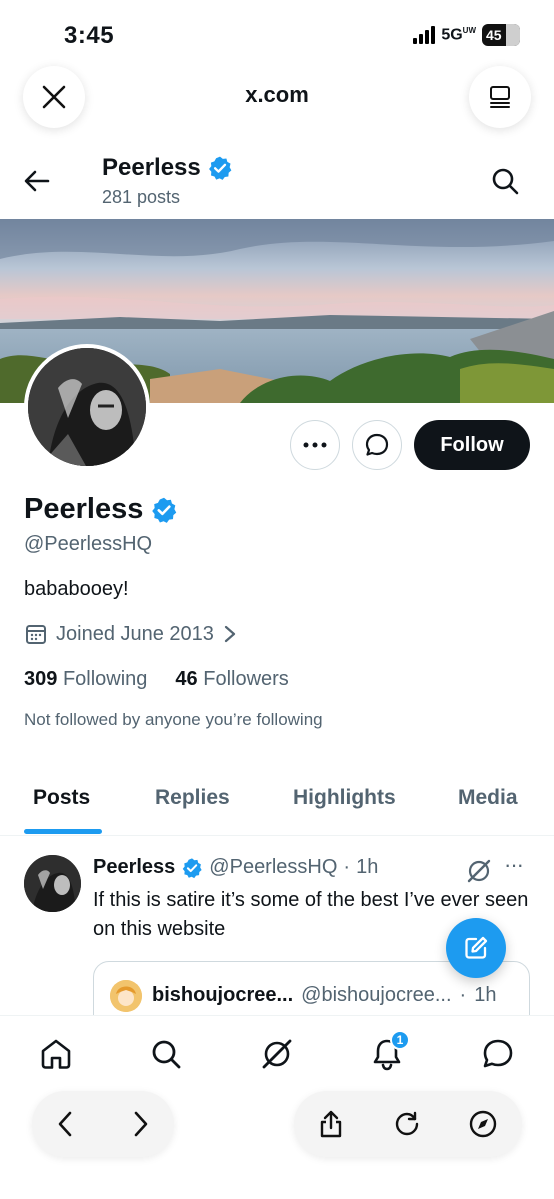 The image size is (554, 1199). I want to click on active-tab-indicator, so click(63, 831).